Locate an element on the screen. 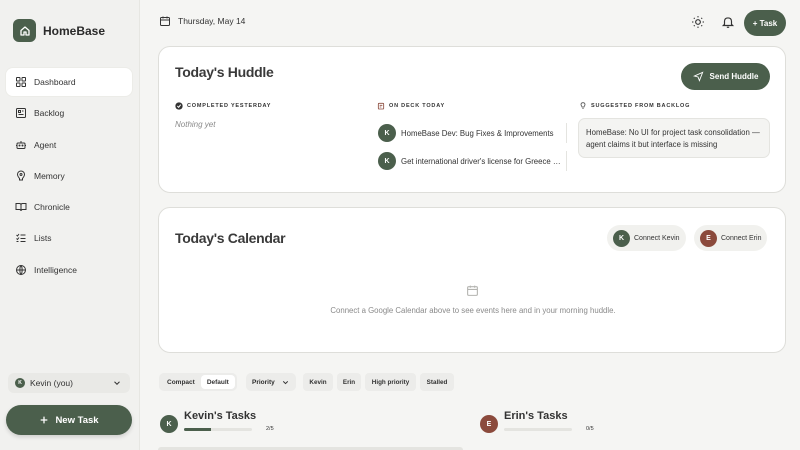  connect-erin-button: E Connect Erin is located at coordinates (731, 238).